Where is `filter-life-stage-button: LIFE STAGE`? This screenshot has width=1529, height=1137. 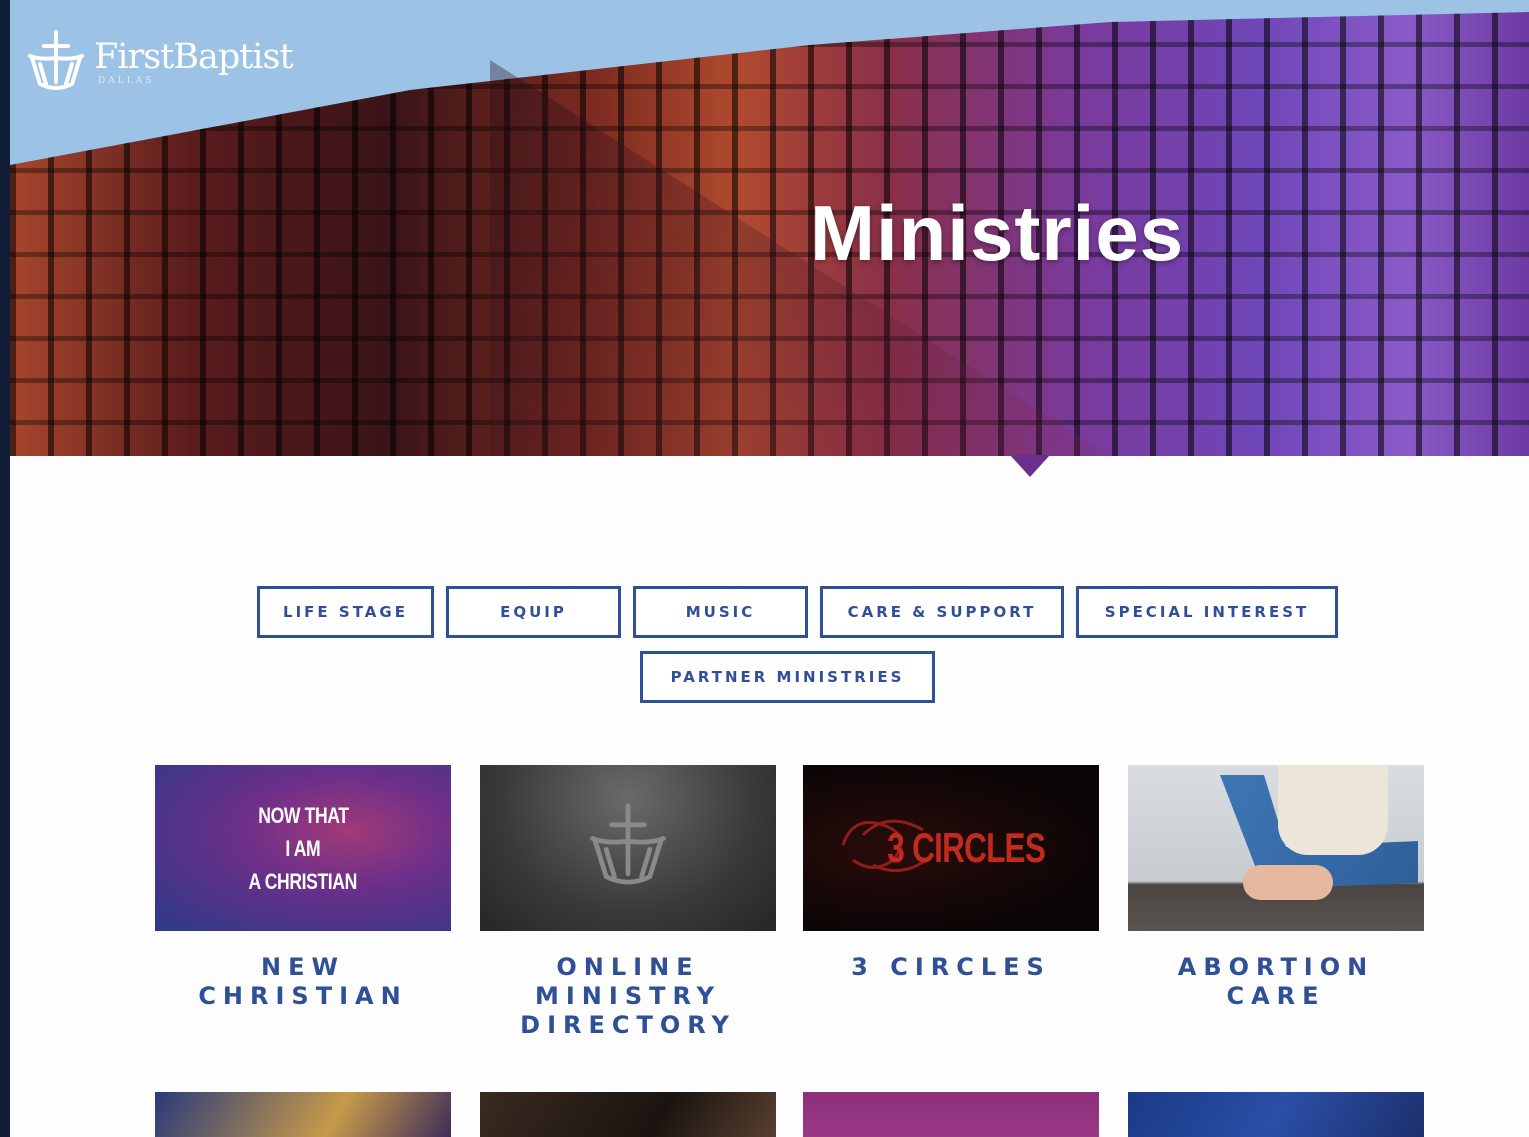
filter-life-stage-button: LIFE STAGE is located at coordinates (345, 612).